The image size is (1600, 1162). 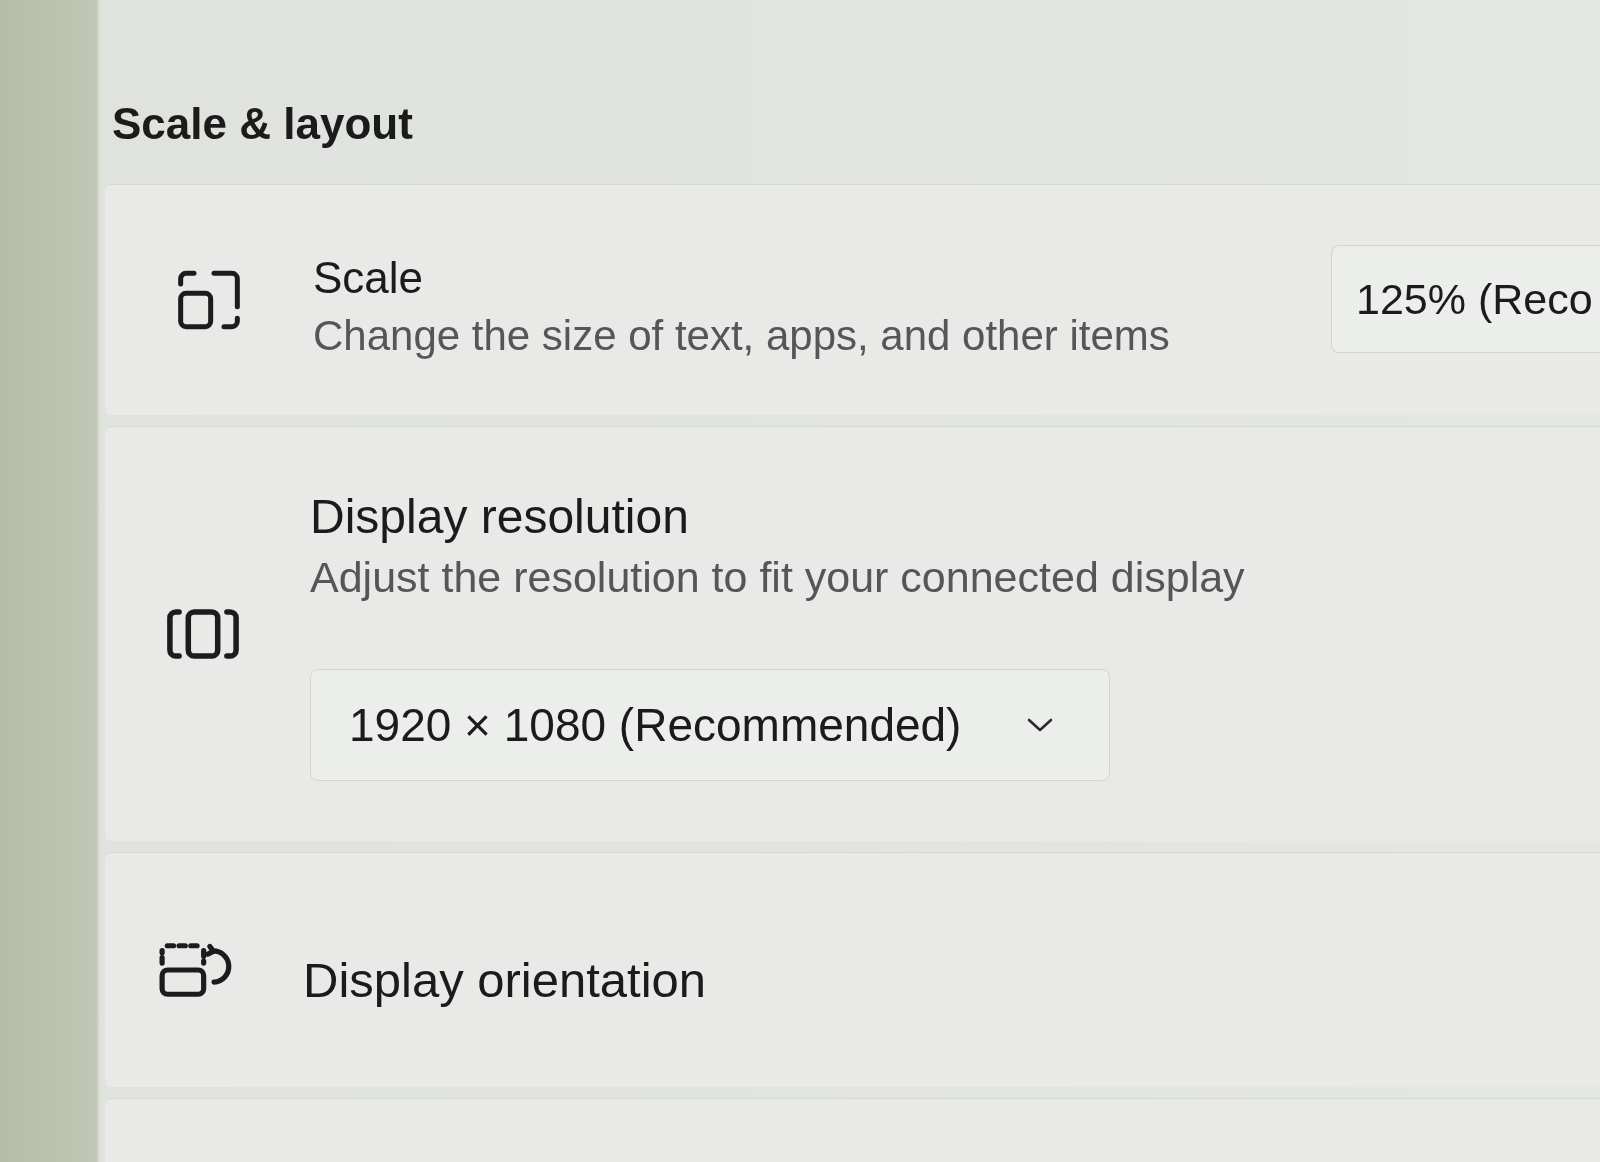 I want to click on resolution-icon, so click(x=203, y=634).